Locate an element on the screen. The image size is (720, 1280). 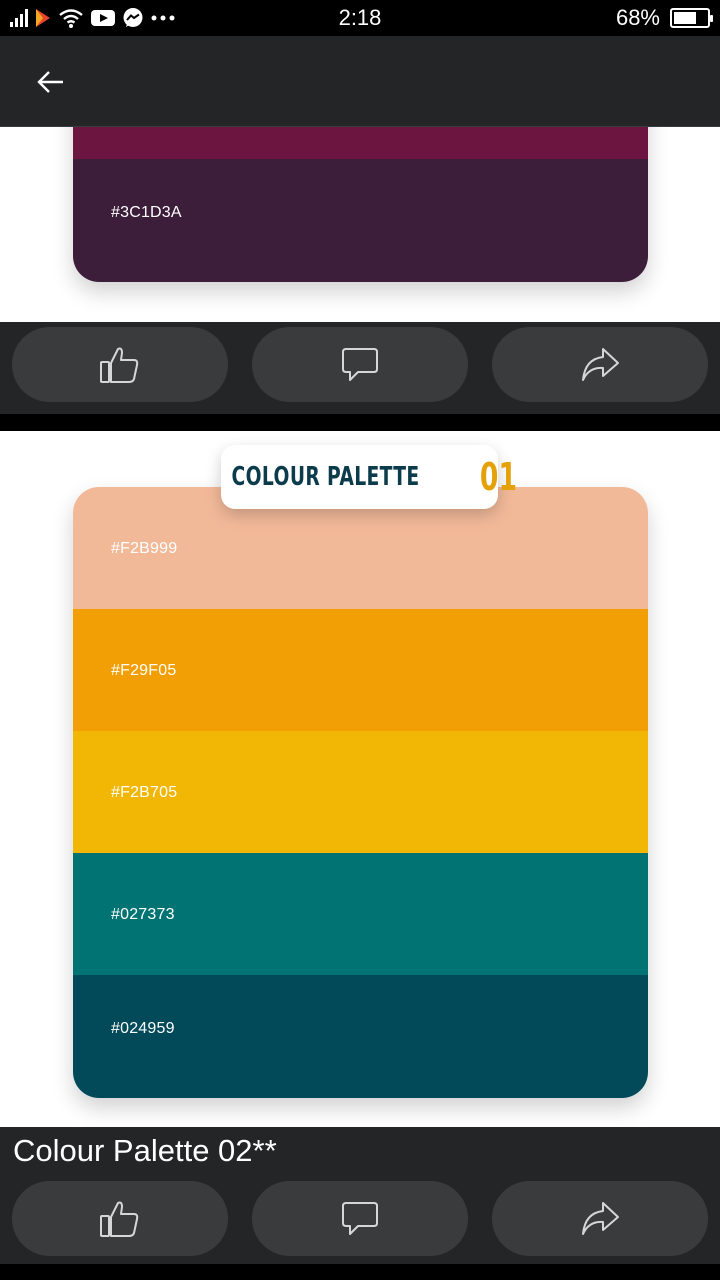
swatch-hex-label: #F29F05 is located at coordinates (144, 670).